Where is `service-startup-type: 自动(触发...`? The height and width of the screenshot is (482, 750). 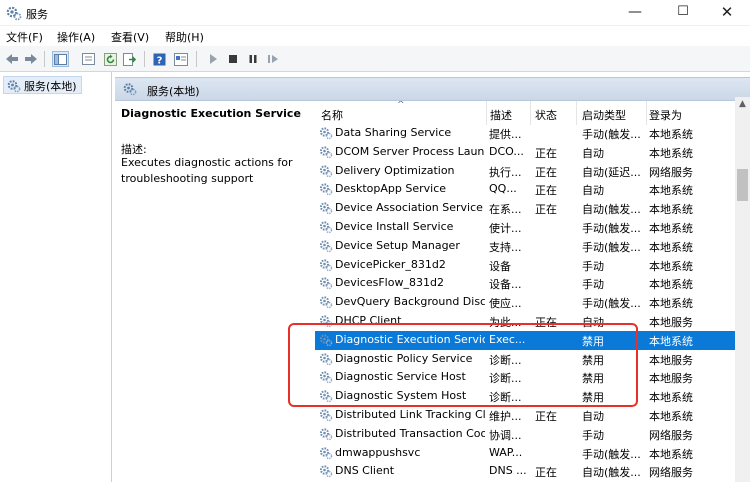 service-startup-type: 自动(触发... is located at coordinates (611, 473).